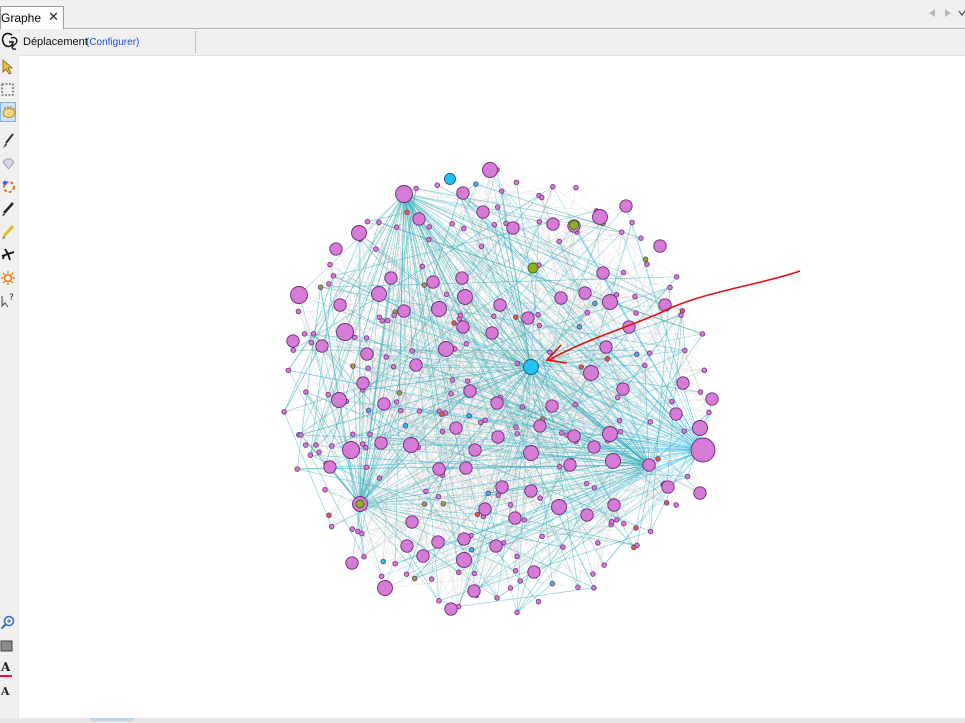 This screenshot has width=965, height=723. I want to click on close-icon: ✕, so click(53, 17).